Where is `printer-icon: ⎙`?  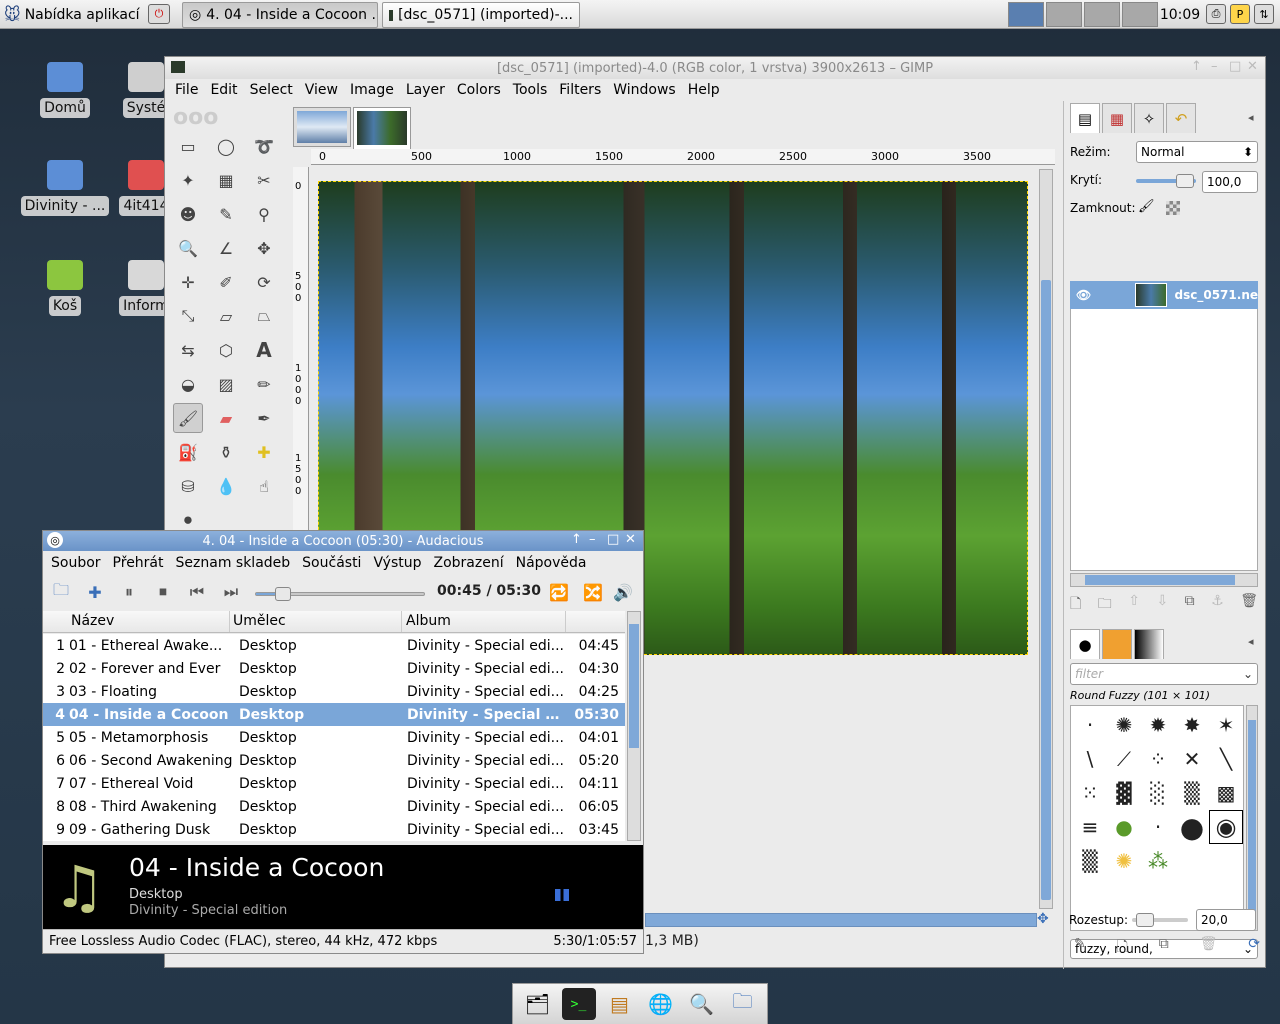 printer-icon: ⎙ is located at coordinates (1216, 14).